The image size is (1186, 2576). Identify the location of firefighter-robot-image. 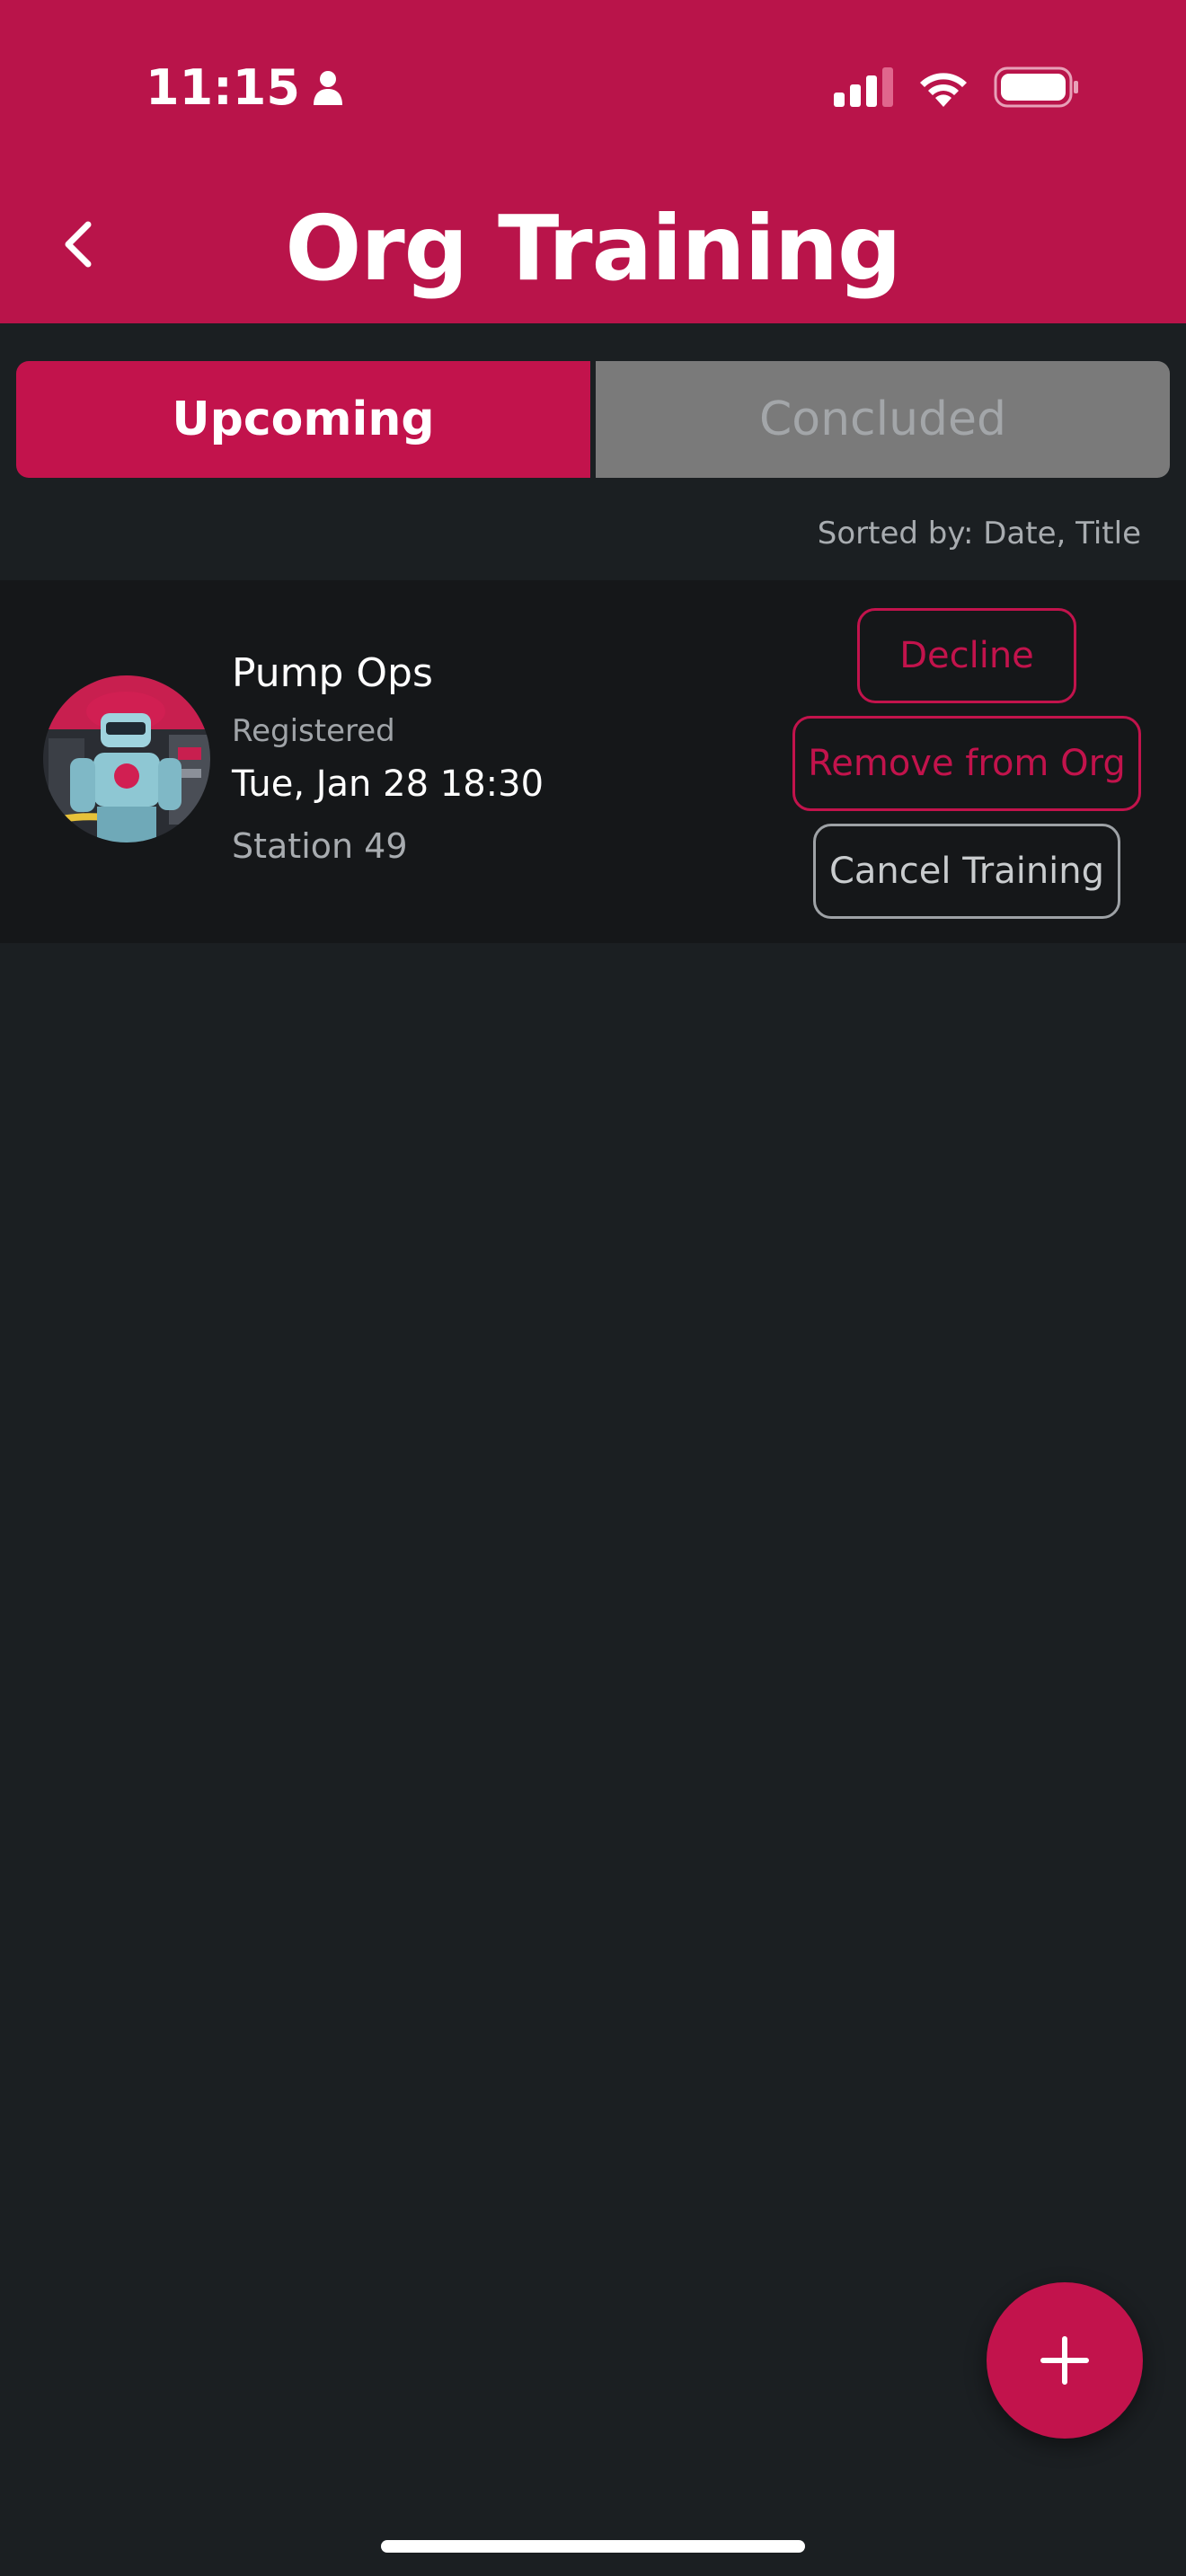
(126, 758).